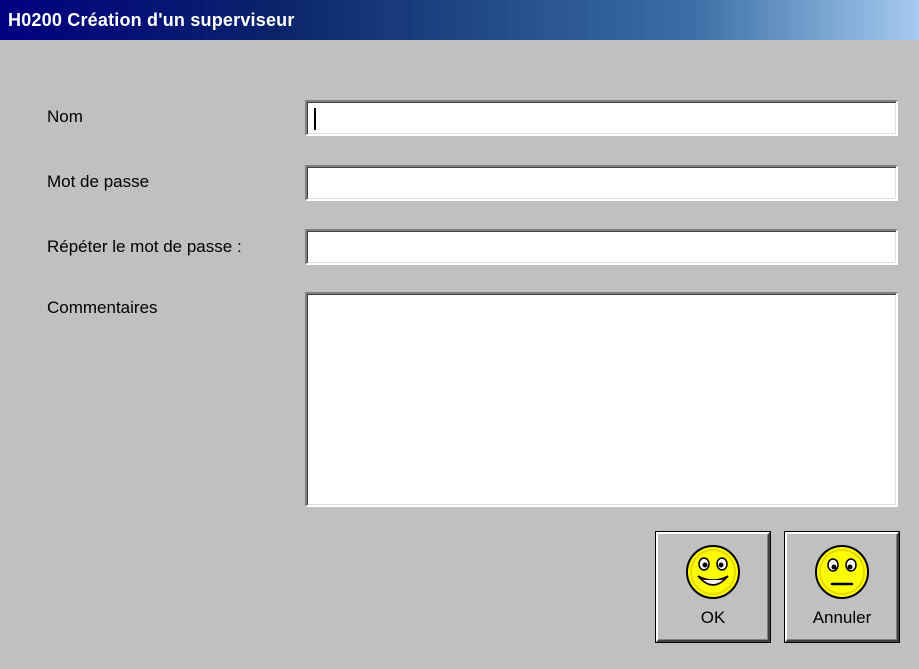 The width and height of the screenshot is (919, 669). What do you see at coordinates (98, 181) in the screenshot?
I see `mot-de-passe-label: Mot de passe` at bounding box center [98, 181].